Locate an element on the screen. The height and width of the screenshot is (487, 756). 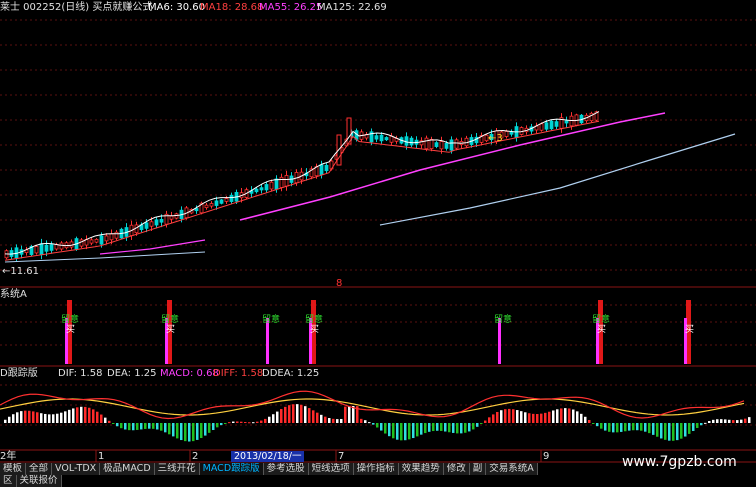
tab-region: 区 is located at coordinates (8, 481).